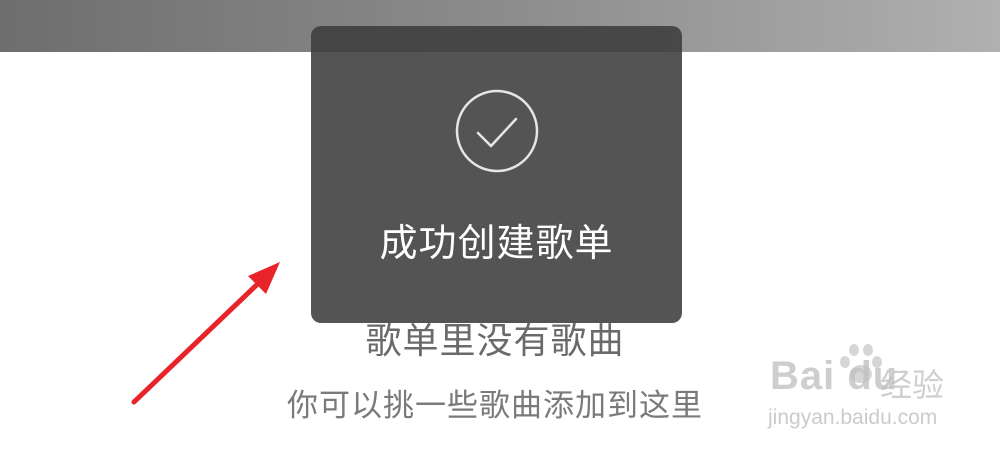  What do you see at coordinates (853, 417) in the screenshot?
I see `watermark-url: jingyan.baidu.com` at bounding box center [853, 417].